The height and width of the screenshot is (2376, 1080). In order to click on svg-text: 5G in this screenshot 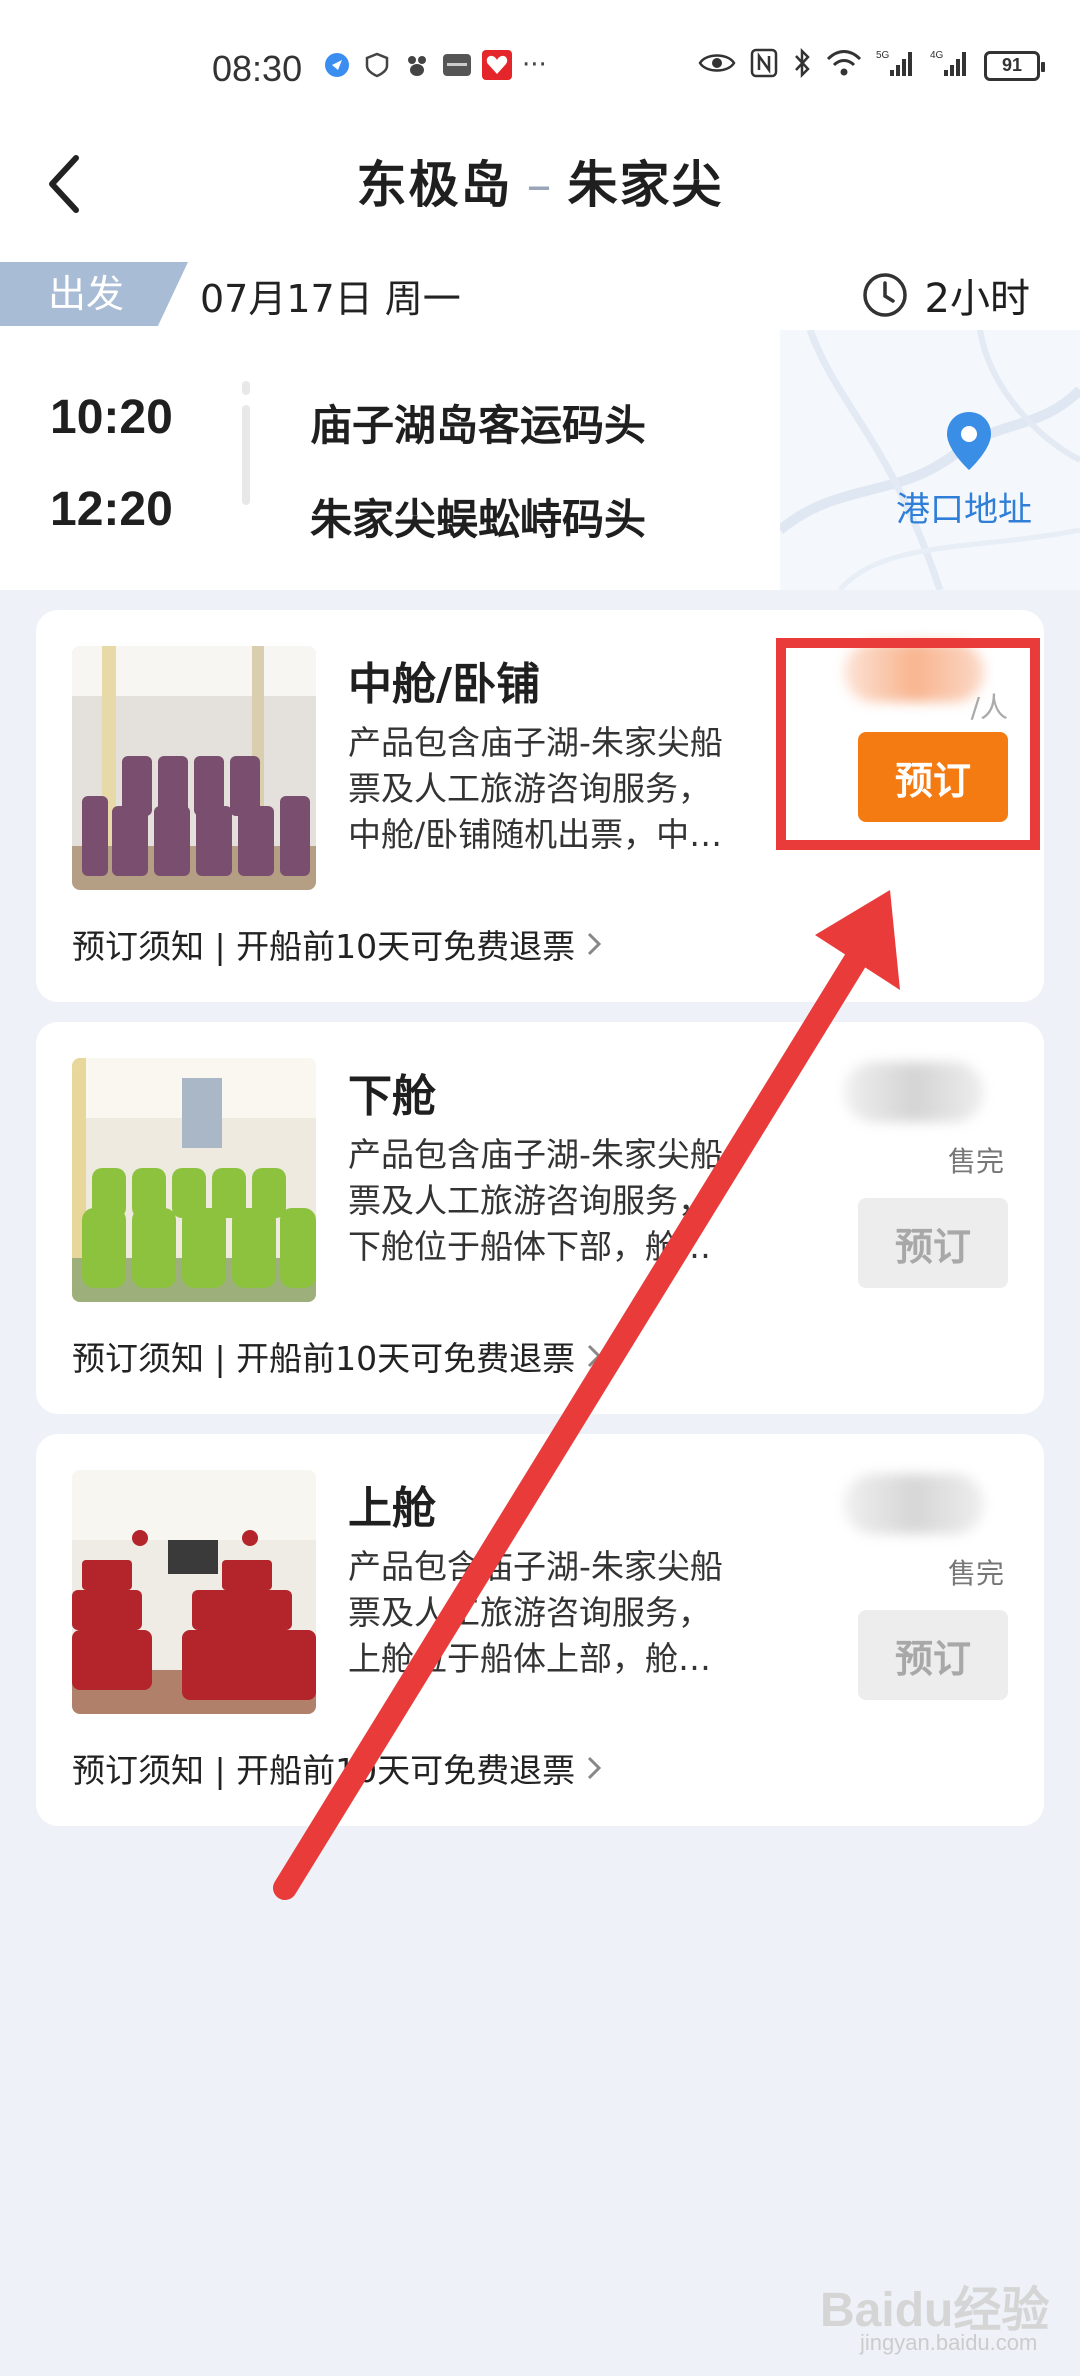, I will do `click(883, 55)`.